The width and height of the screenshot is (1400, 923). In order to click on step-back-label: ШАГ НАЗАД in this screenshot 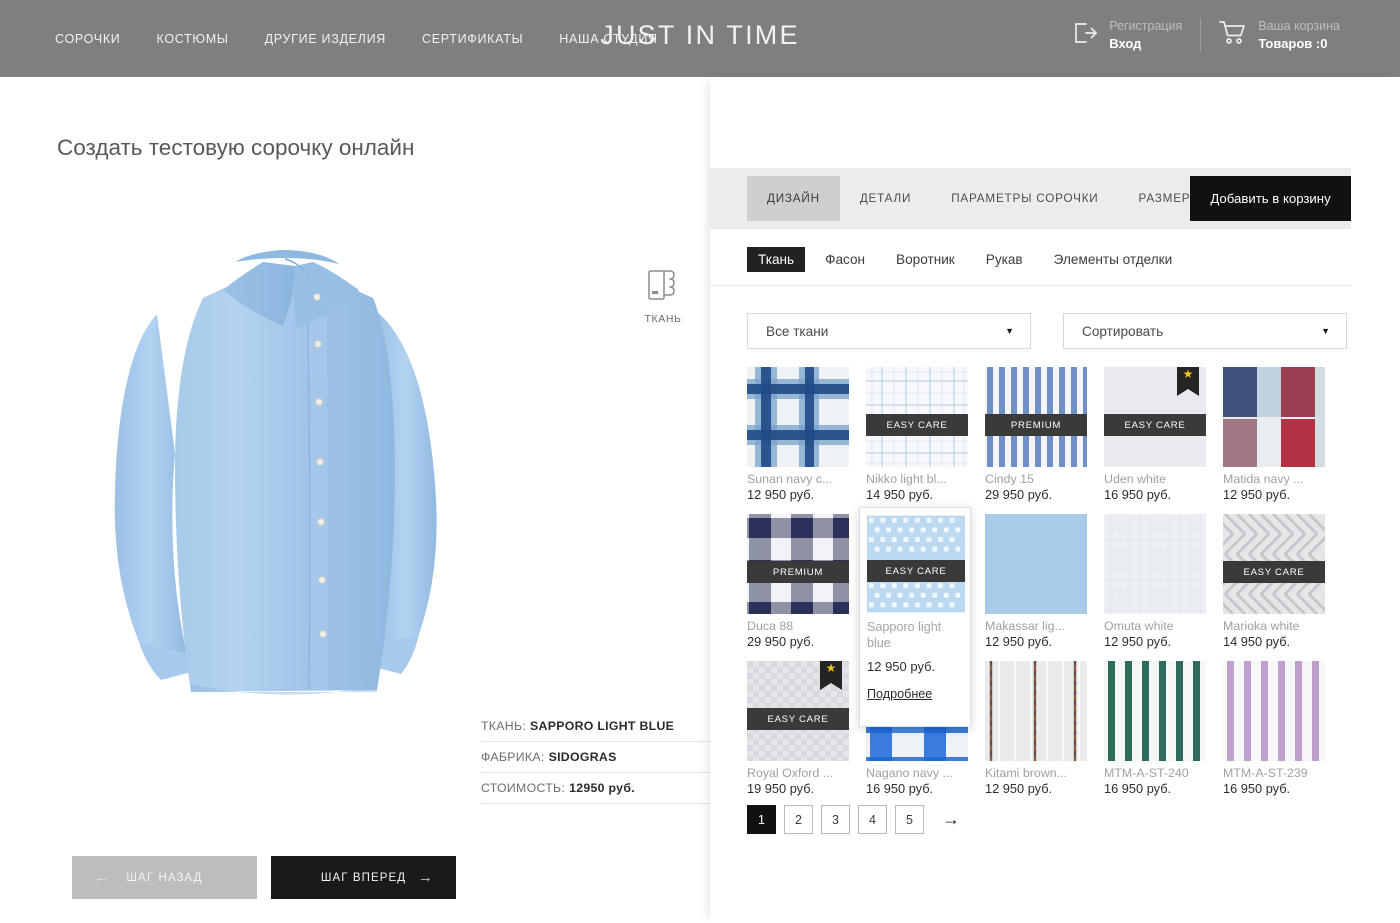, I will do `click(164, 877)`.